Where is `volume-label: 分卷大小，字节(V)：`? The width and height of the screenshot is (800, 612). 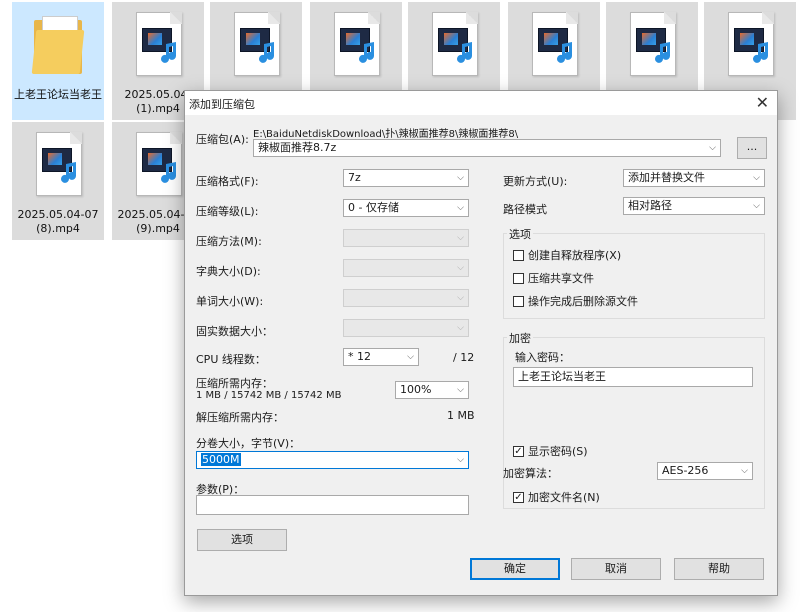
volume-label: 分卷大小，字节(V)： is located at coordinates (248, 443).